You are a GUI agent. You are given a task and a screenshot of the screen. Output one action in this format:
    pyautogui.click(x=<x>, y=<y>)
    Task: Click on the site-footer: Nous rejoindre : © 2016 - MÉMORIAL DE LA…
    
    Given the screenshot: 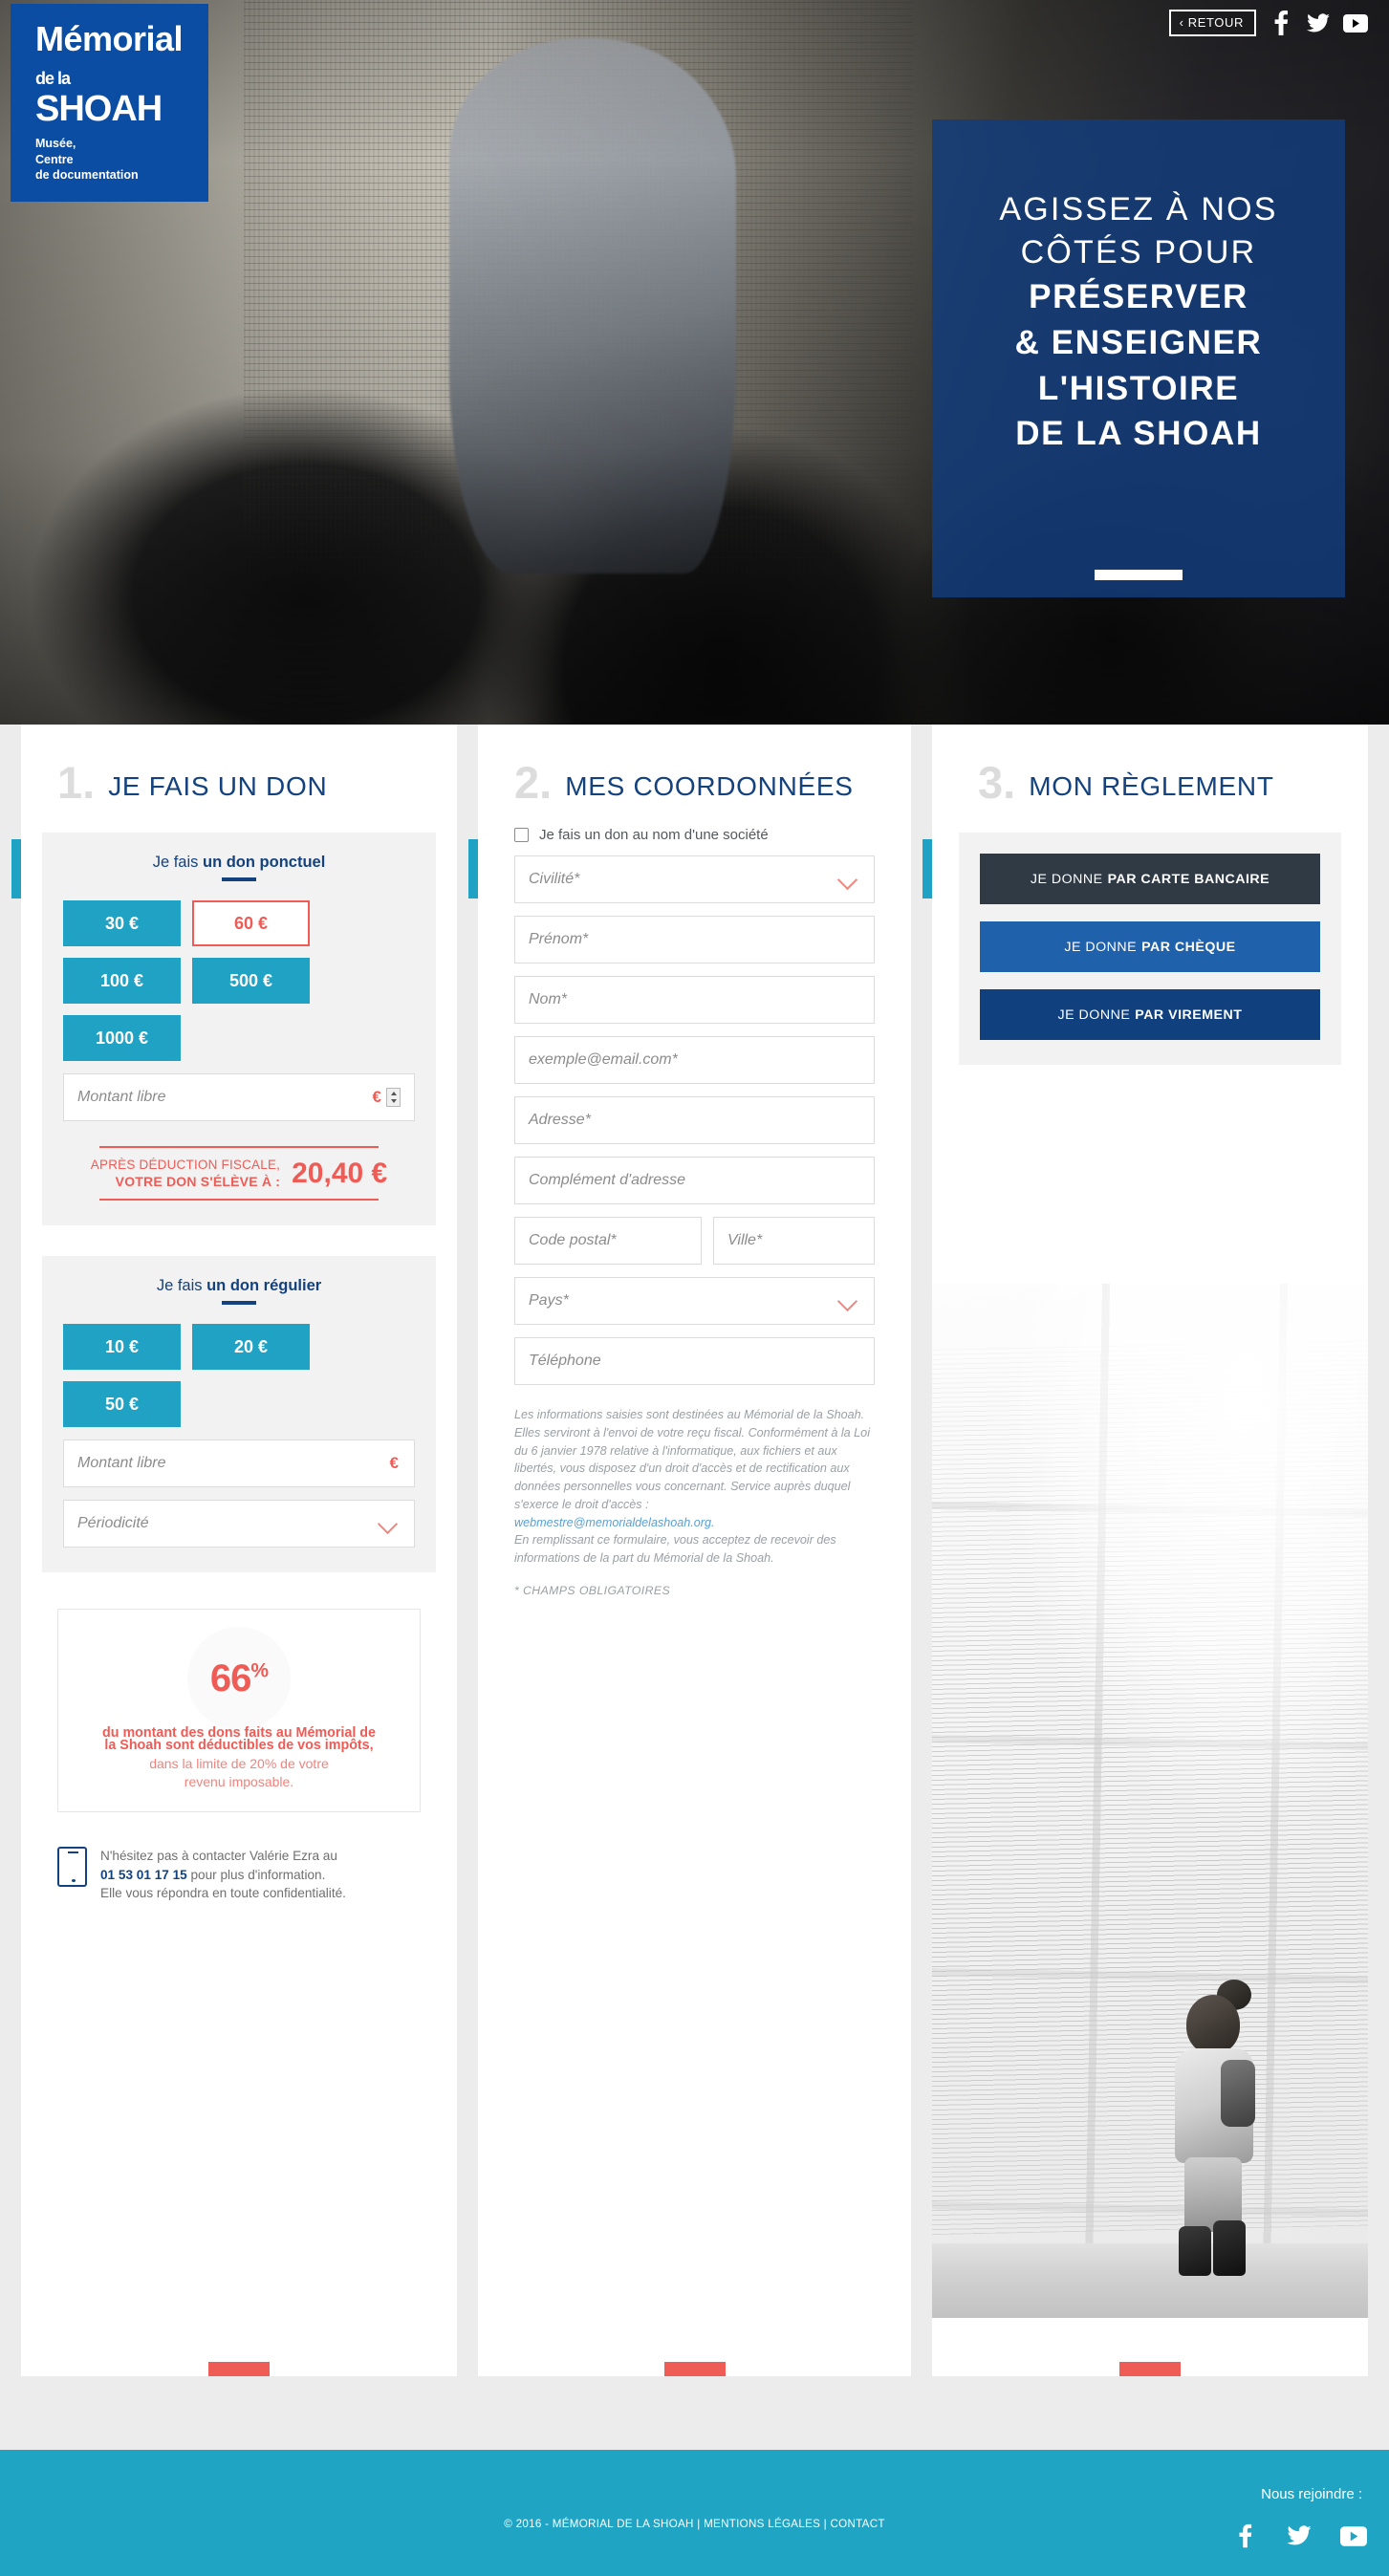 What is the action you would take?
    pyautogui.click(x=694, y=2513)
    